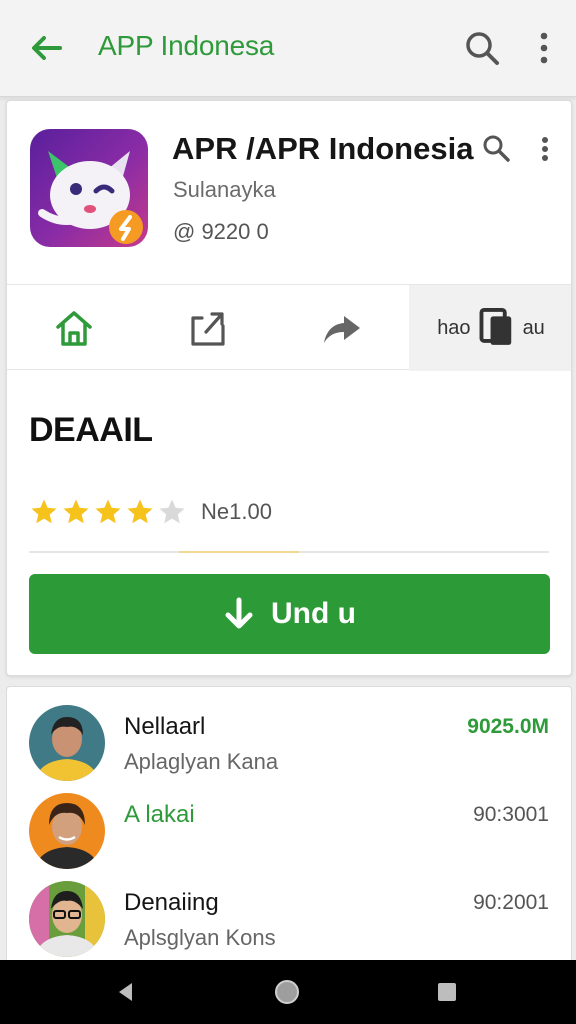  I want to click on rating-value: Ne1.00, so click(236, 511).